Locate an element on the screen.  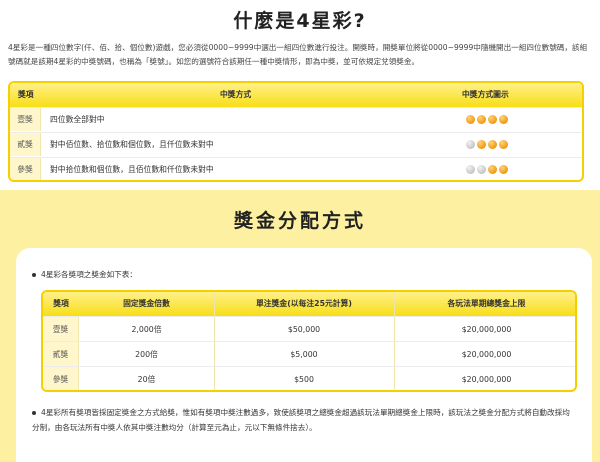
table-row: 貳獎 對中佰位數、拾位數和個位數，且仟位數未對中 is located at coordinates (296, 144).